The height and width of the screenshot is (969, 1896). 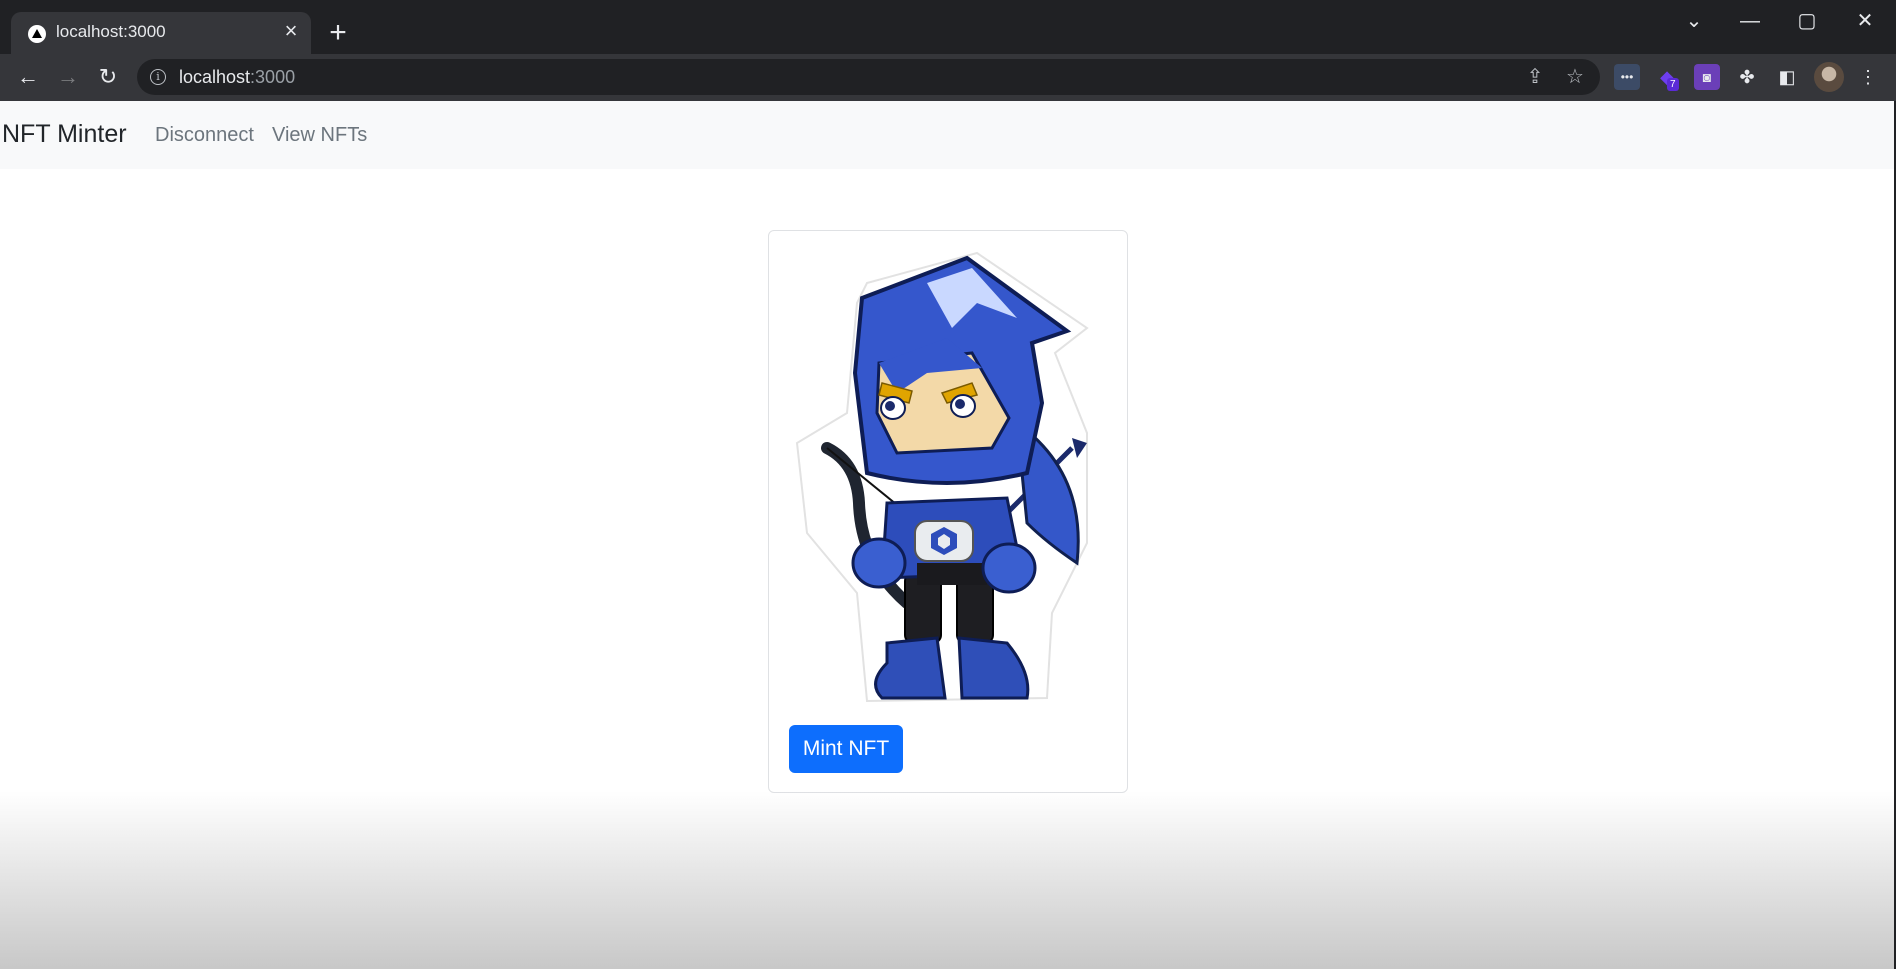 What do you see at coordinates (28, 77) in the screenshot?
I see `back-button: ←` at bounding box center [28, 77].